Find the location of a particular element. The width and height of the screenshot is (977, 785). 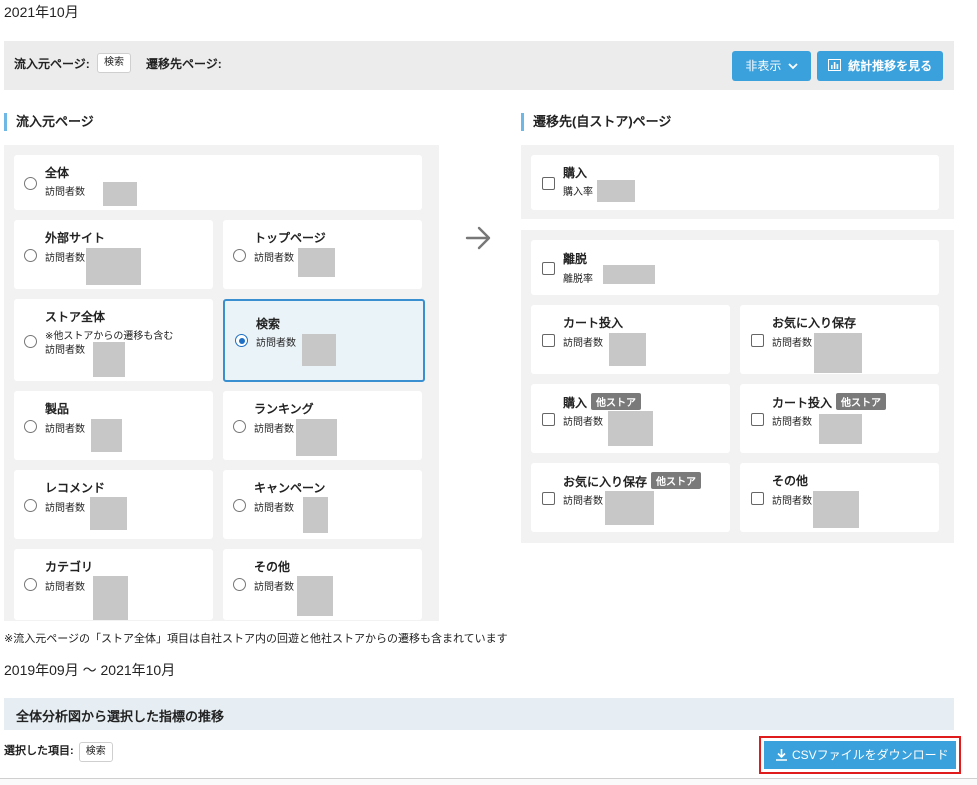

source-card-recommend: レコメンド 訪問者数 is located at coordinates (113, 504).